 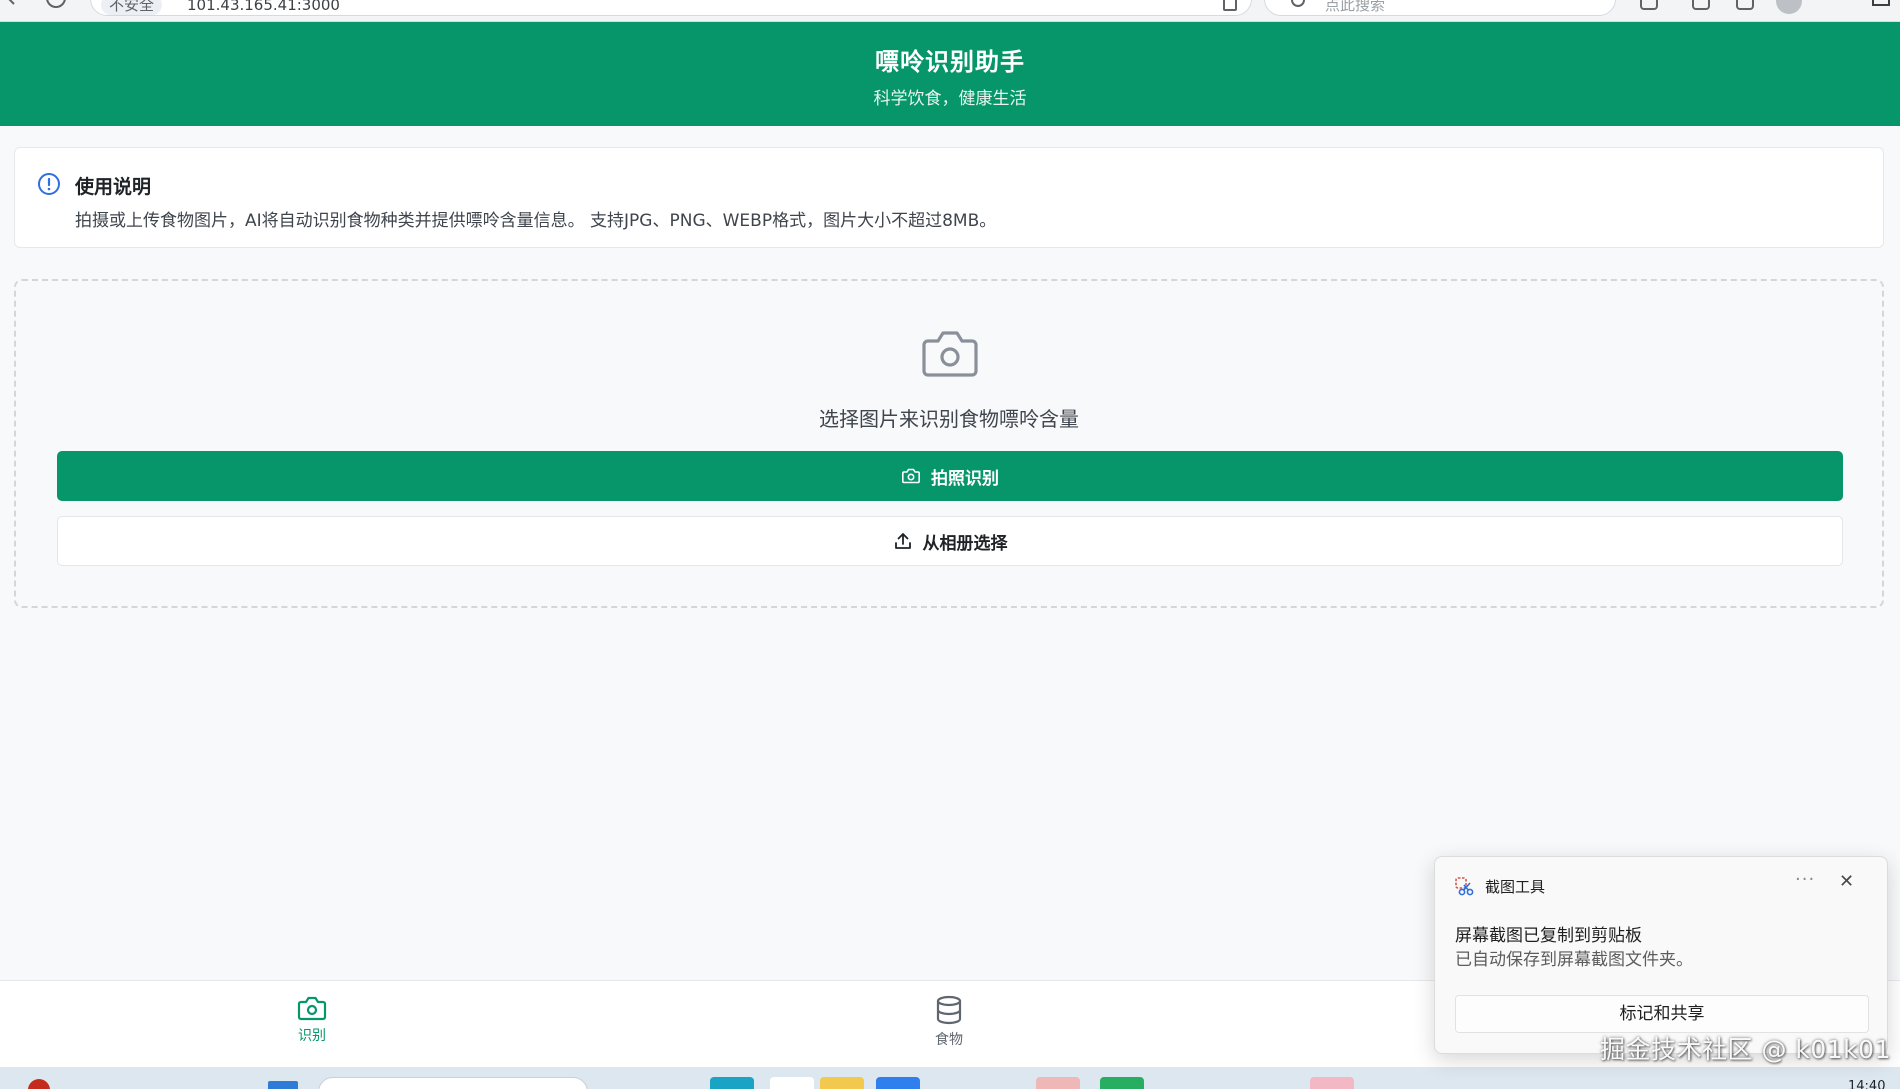 What do you see at coordinates (949, 419) in the screenshot?
I see `upload-prompt: 选择图片来识别食物嘌呤含量` at bounding box center [949, 419].